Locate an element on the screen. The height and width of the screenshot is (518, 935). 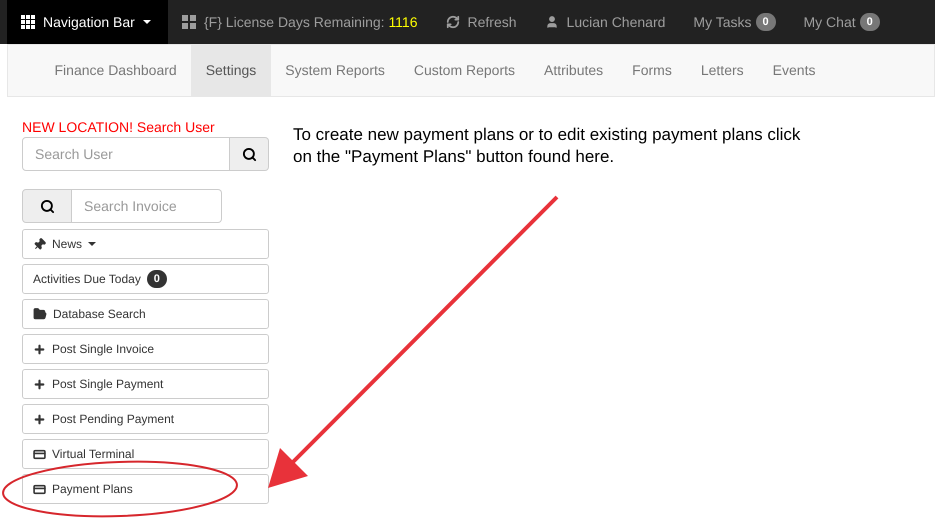
refresh-icon is located at coordinates (453, 22).